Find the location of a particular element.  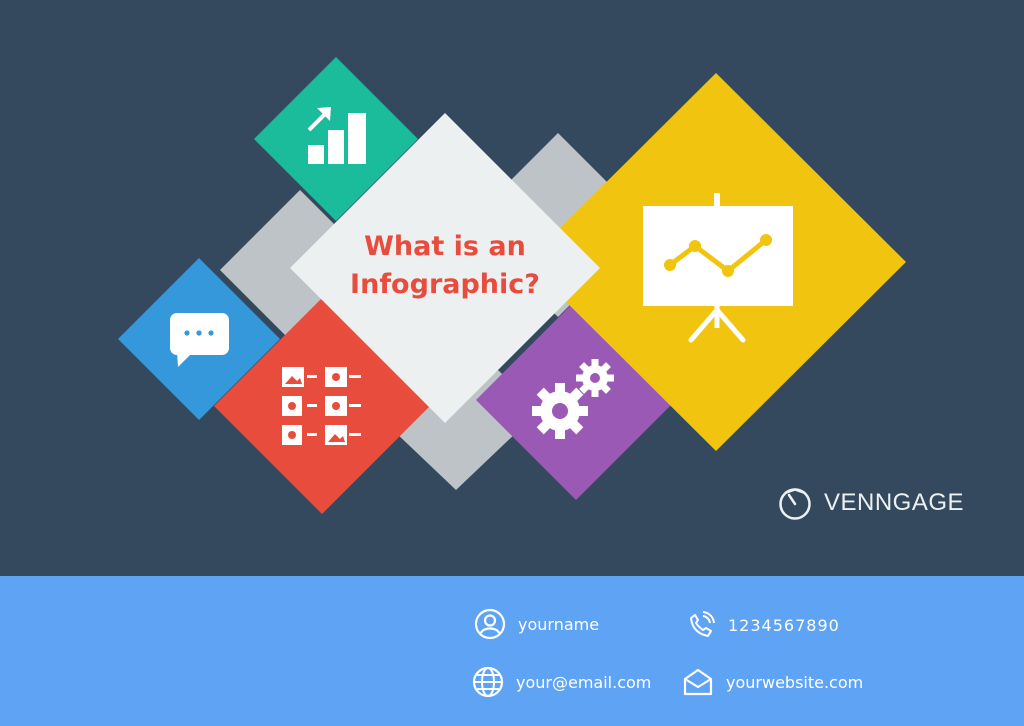

contact-email-text: your@email.com is located at coordinates (584, 682).